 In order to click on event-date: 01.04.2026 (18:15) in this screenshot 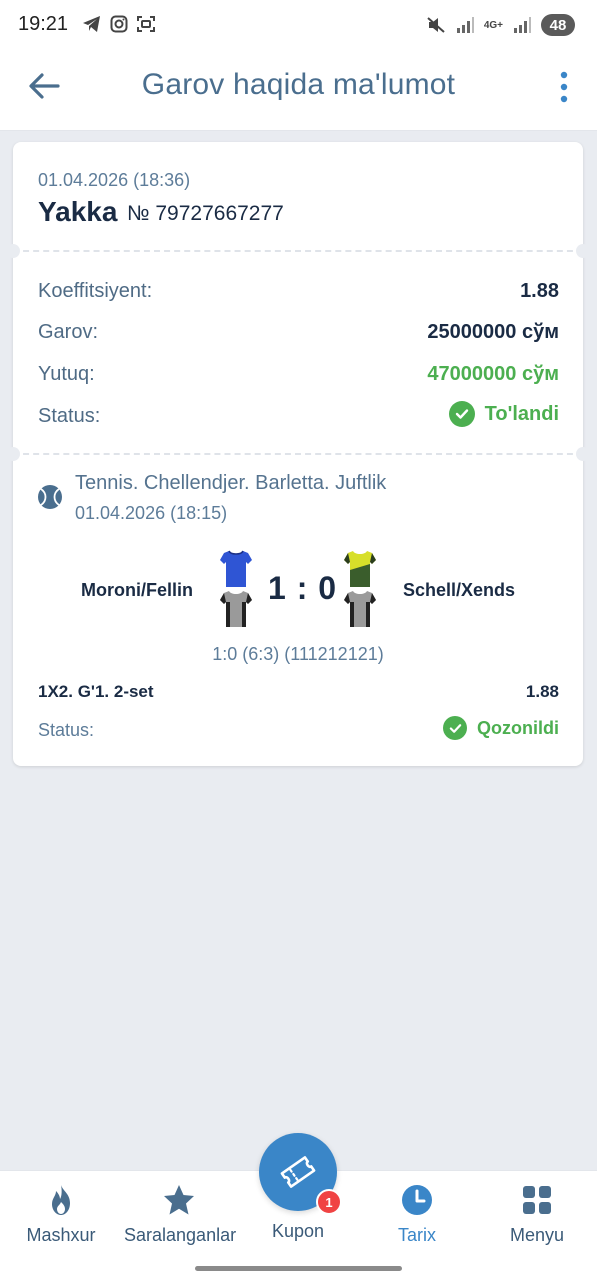, I will do `click(151, 513)`.